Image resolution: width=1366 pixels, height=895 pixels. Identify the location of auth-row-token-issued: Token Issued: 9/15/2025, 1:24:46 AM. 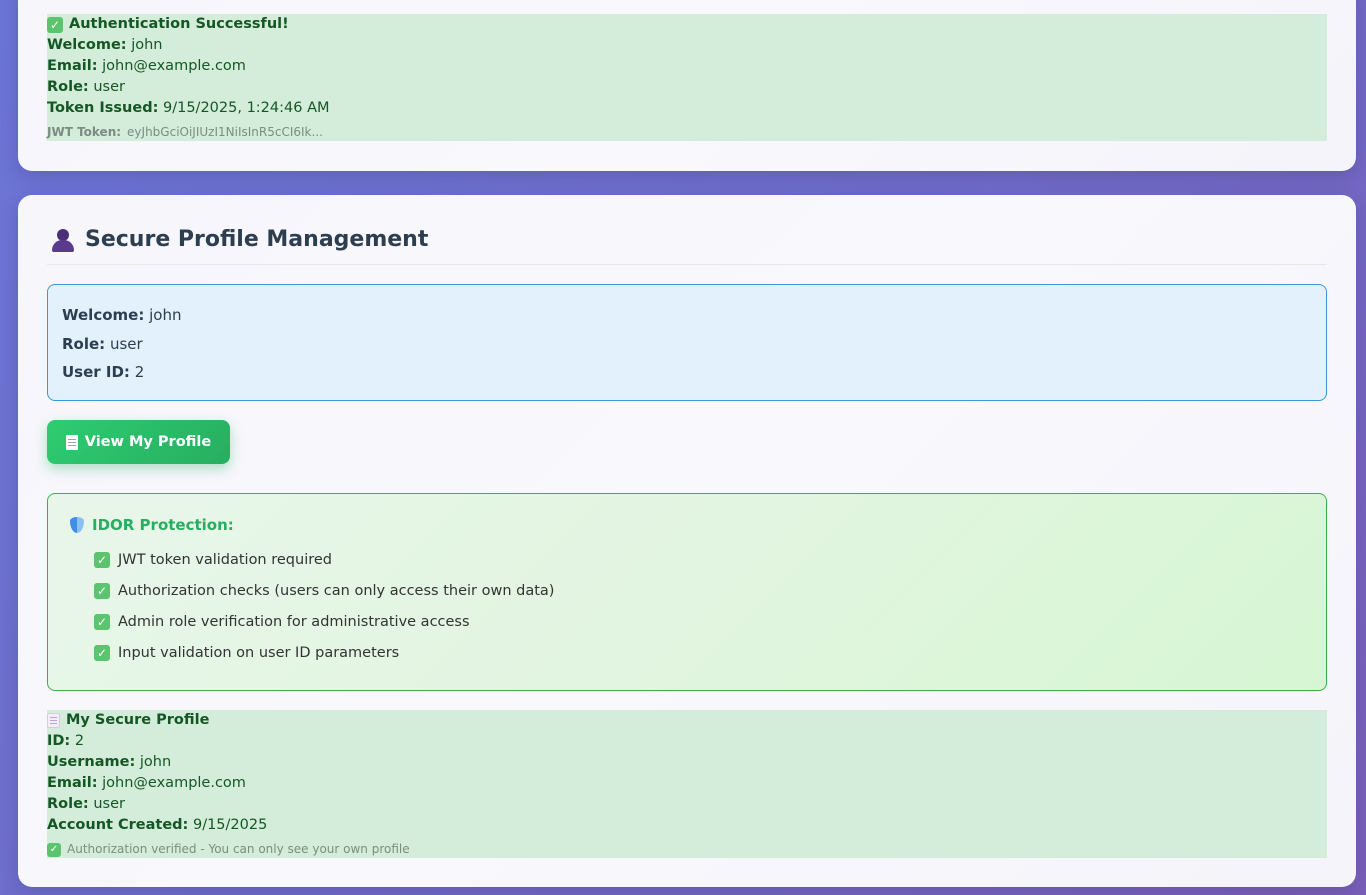
(687, 108).